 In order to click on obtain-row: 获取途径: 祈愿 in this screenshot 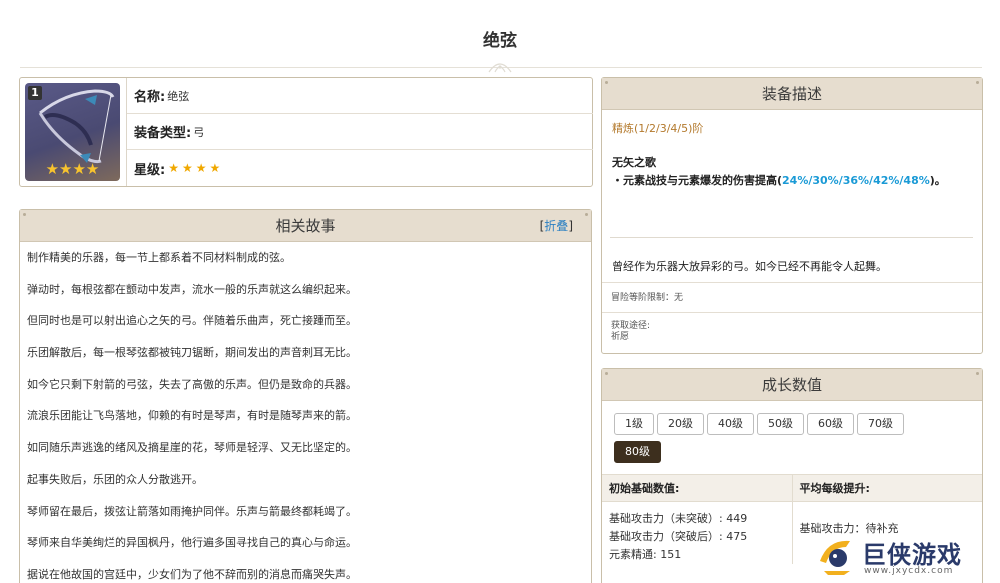, I will do `click(792, 333)`.